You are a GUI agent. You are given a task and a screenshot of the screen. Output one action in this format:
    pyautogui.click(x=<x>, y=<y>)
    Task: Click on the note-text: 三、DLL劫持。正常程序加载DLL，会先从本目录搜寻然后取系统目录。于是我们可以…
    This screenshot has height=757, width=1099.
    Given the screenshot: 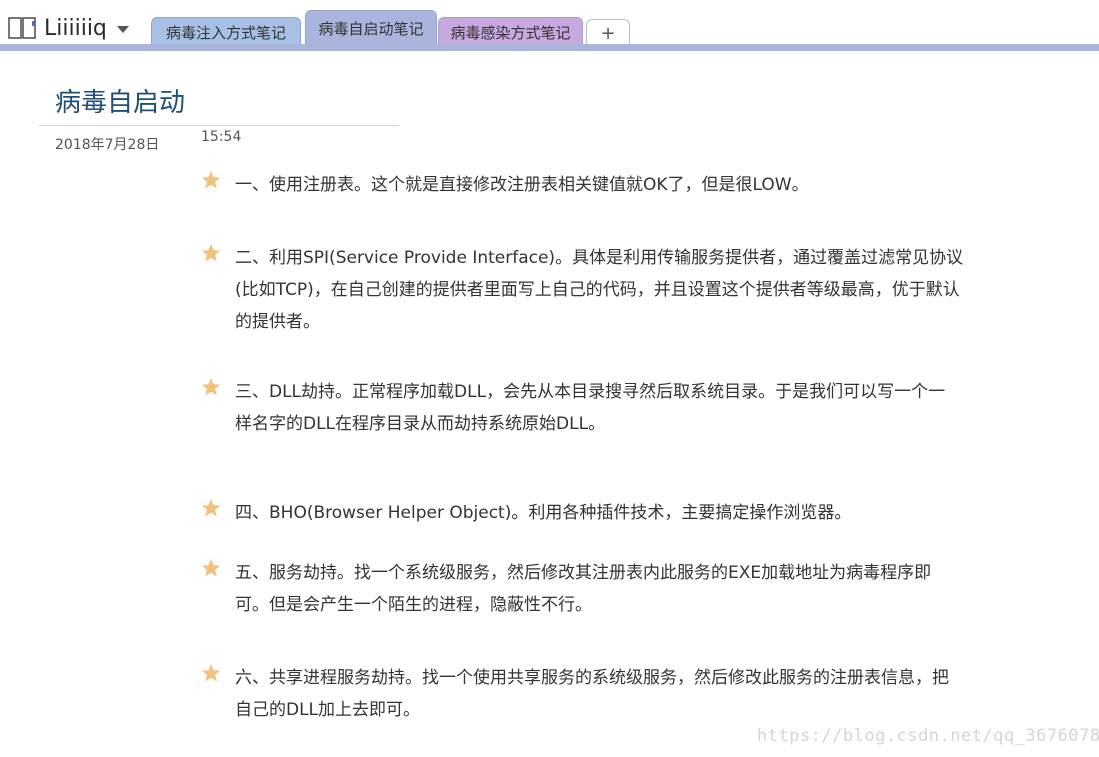 What is the action you would take?
    pyautogui.click(x=590, y=408)
    